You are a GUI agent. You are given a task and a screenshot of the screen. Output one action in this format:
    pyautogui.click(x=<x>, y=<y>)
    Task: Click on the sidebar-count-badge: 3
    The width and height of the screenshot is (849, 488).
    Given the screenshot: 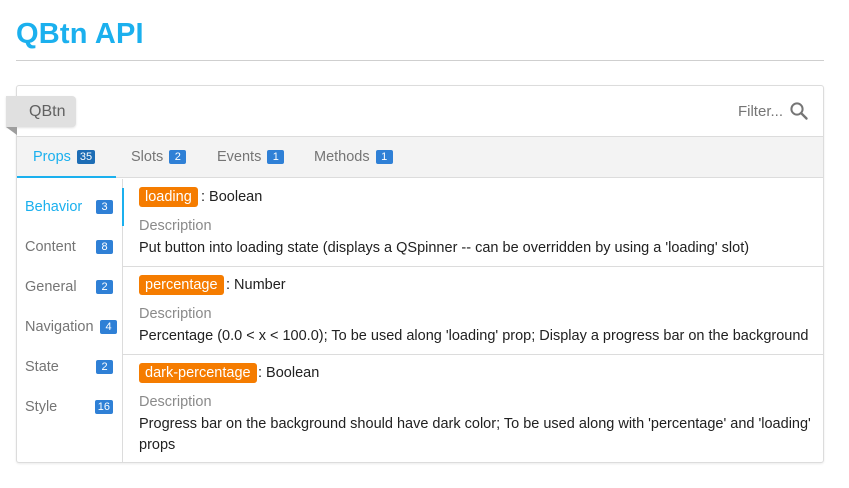 What is the action you would take?
    pyautogui.click(x=104, y=207)
    